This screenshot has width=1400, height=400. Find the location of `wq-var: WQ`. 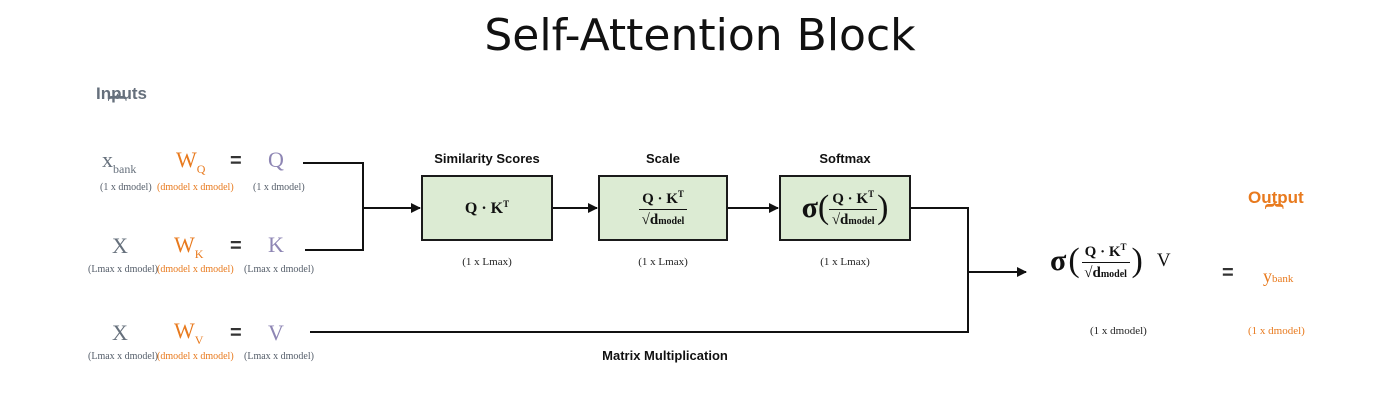

wq-var: WQ is located at coordinates (190, 162).